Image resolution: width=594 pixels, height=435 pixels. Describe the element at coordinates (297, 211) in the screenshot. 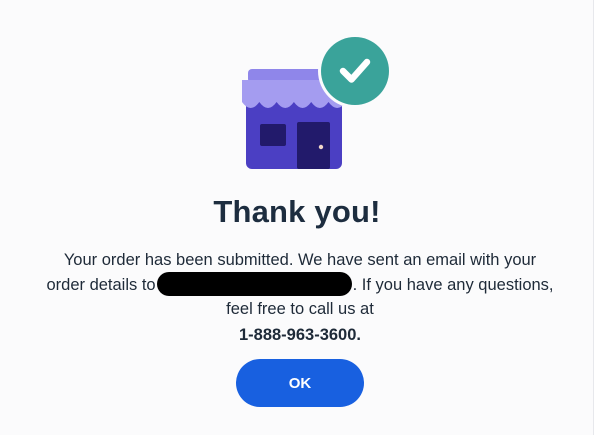

I see `dialog-title: Thank you!` at that location.